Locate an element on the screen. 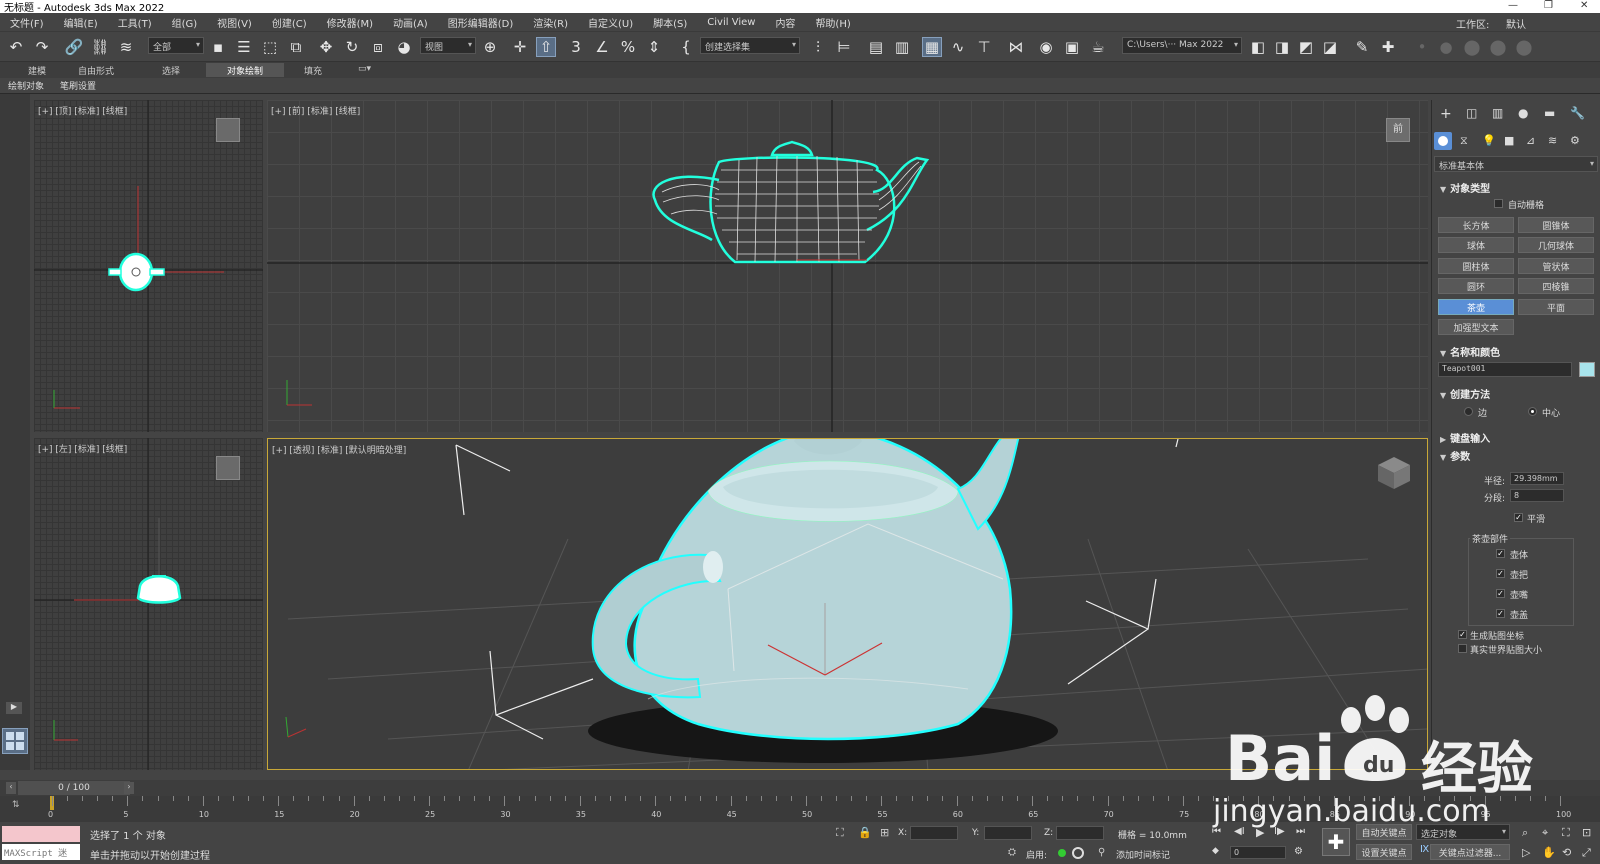  isolate-icon: ⛶ is located at coordinates (840, 833).